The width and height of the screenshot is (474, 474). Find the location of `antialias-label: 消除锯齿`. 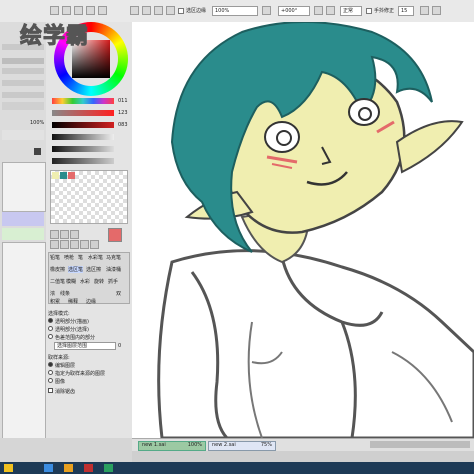

antialias-label: 消除锯齿 is located at coordinates (65, 392).